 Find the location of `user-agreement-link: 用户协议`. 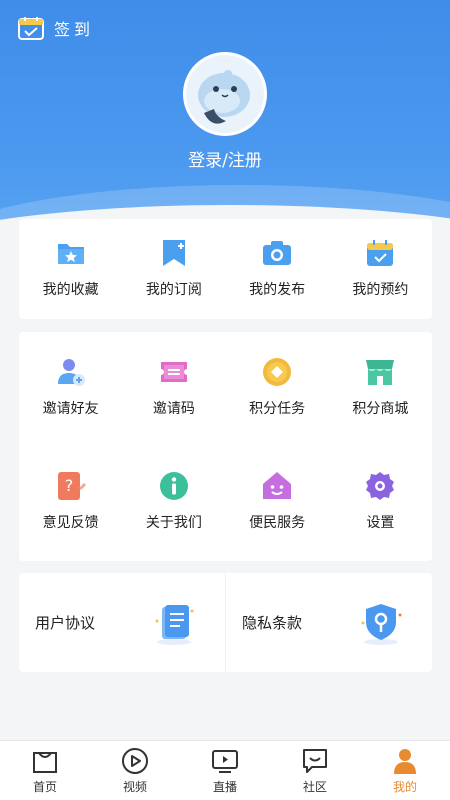

user-agreement-link: 用户协议 is located at coordinates (122, 622).